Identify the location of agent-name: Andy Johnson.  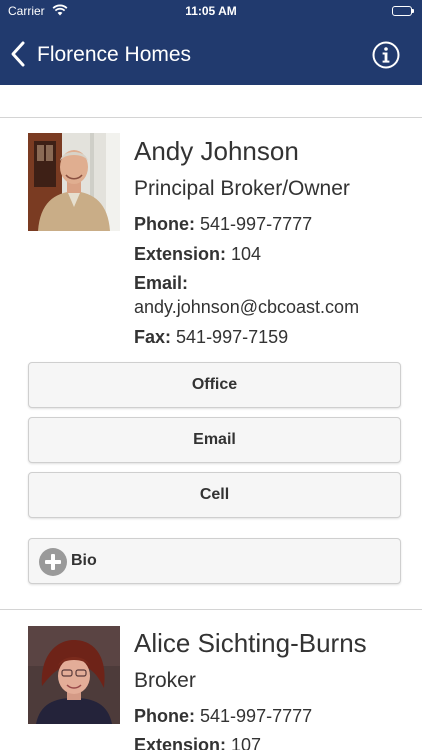
(216, 151).